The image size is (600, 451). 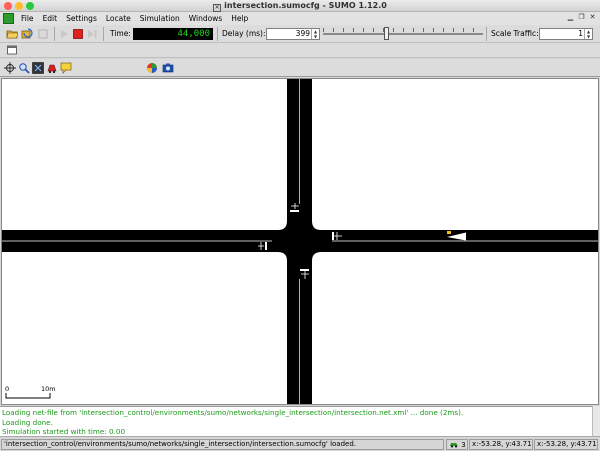 I want to click on locate-poi-icon, so click(x=66, y=68).